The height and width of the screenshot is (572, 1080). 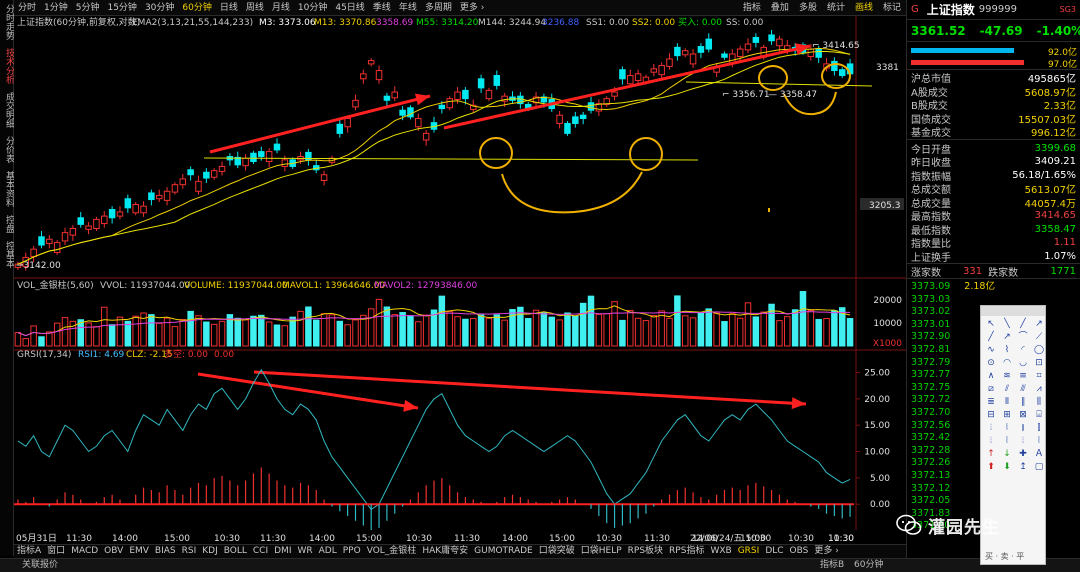 What do you see at coordinates (991, 363) in the screenshot?
I see `drawing-tool-icon: ⊙` at bounding box center [991, 363].